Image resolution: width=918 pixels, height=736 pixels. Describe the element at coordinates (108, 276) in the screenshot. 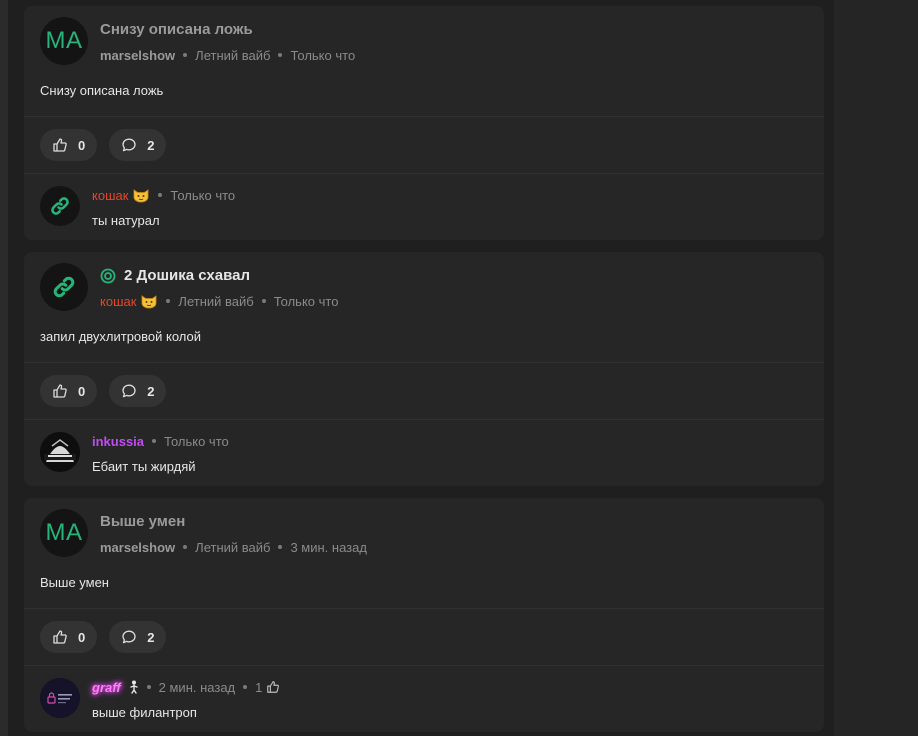

I see `target-badge-icon` at that location.